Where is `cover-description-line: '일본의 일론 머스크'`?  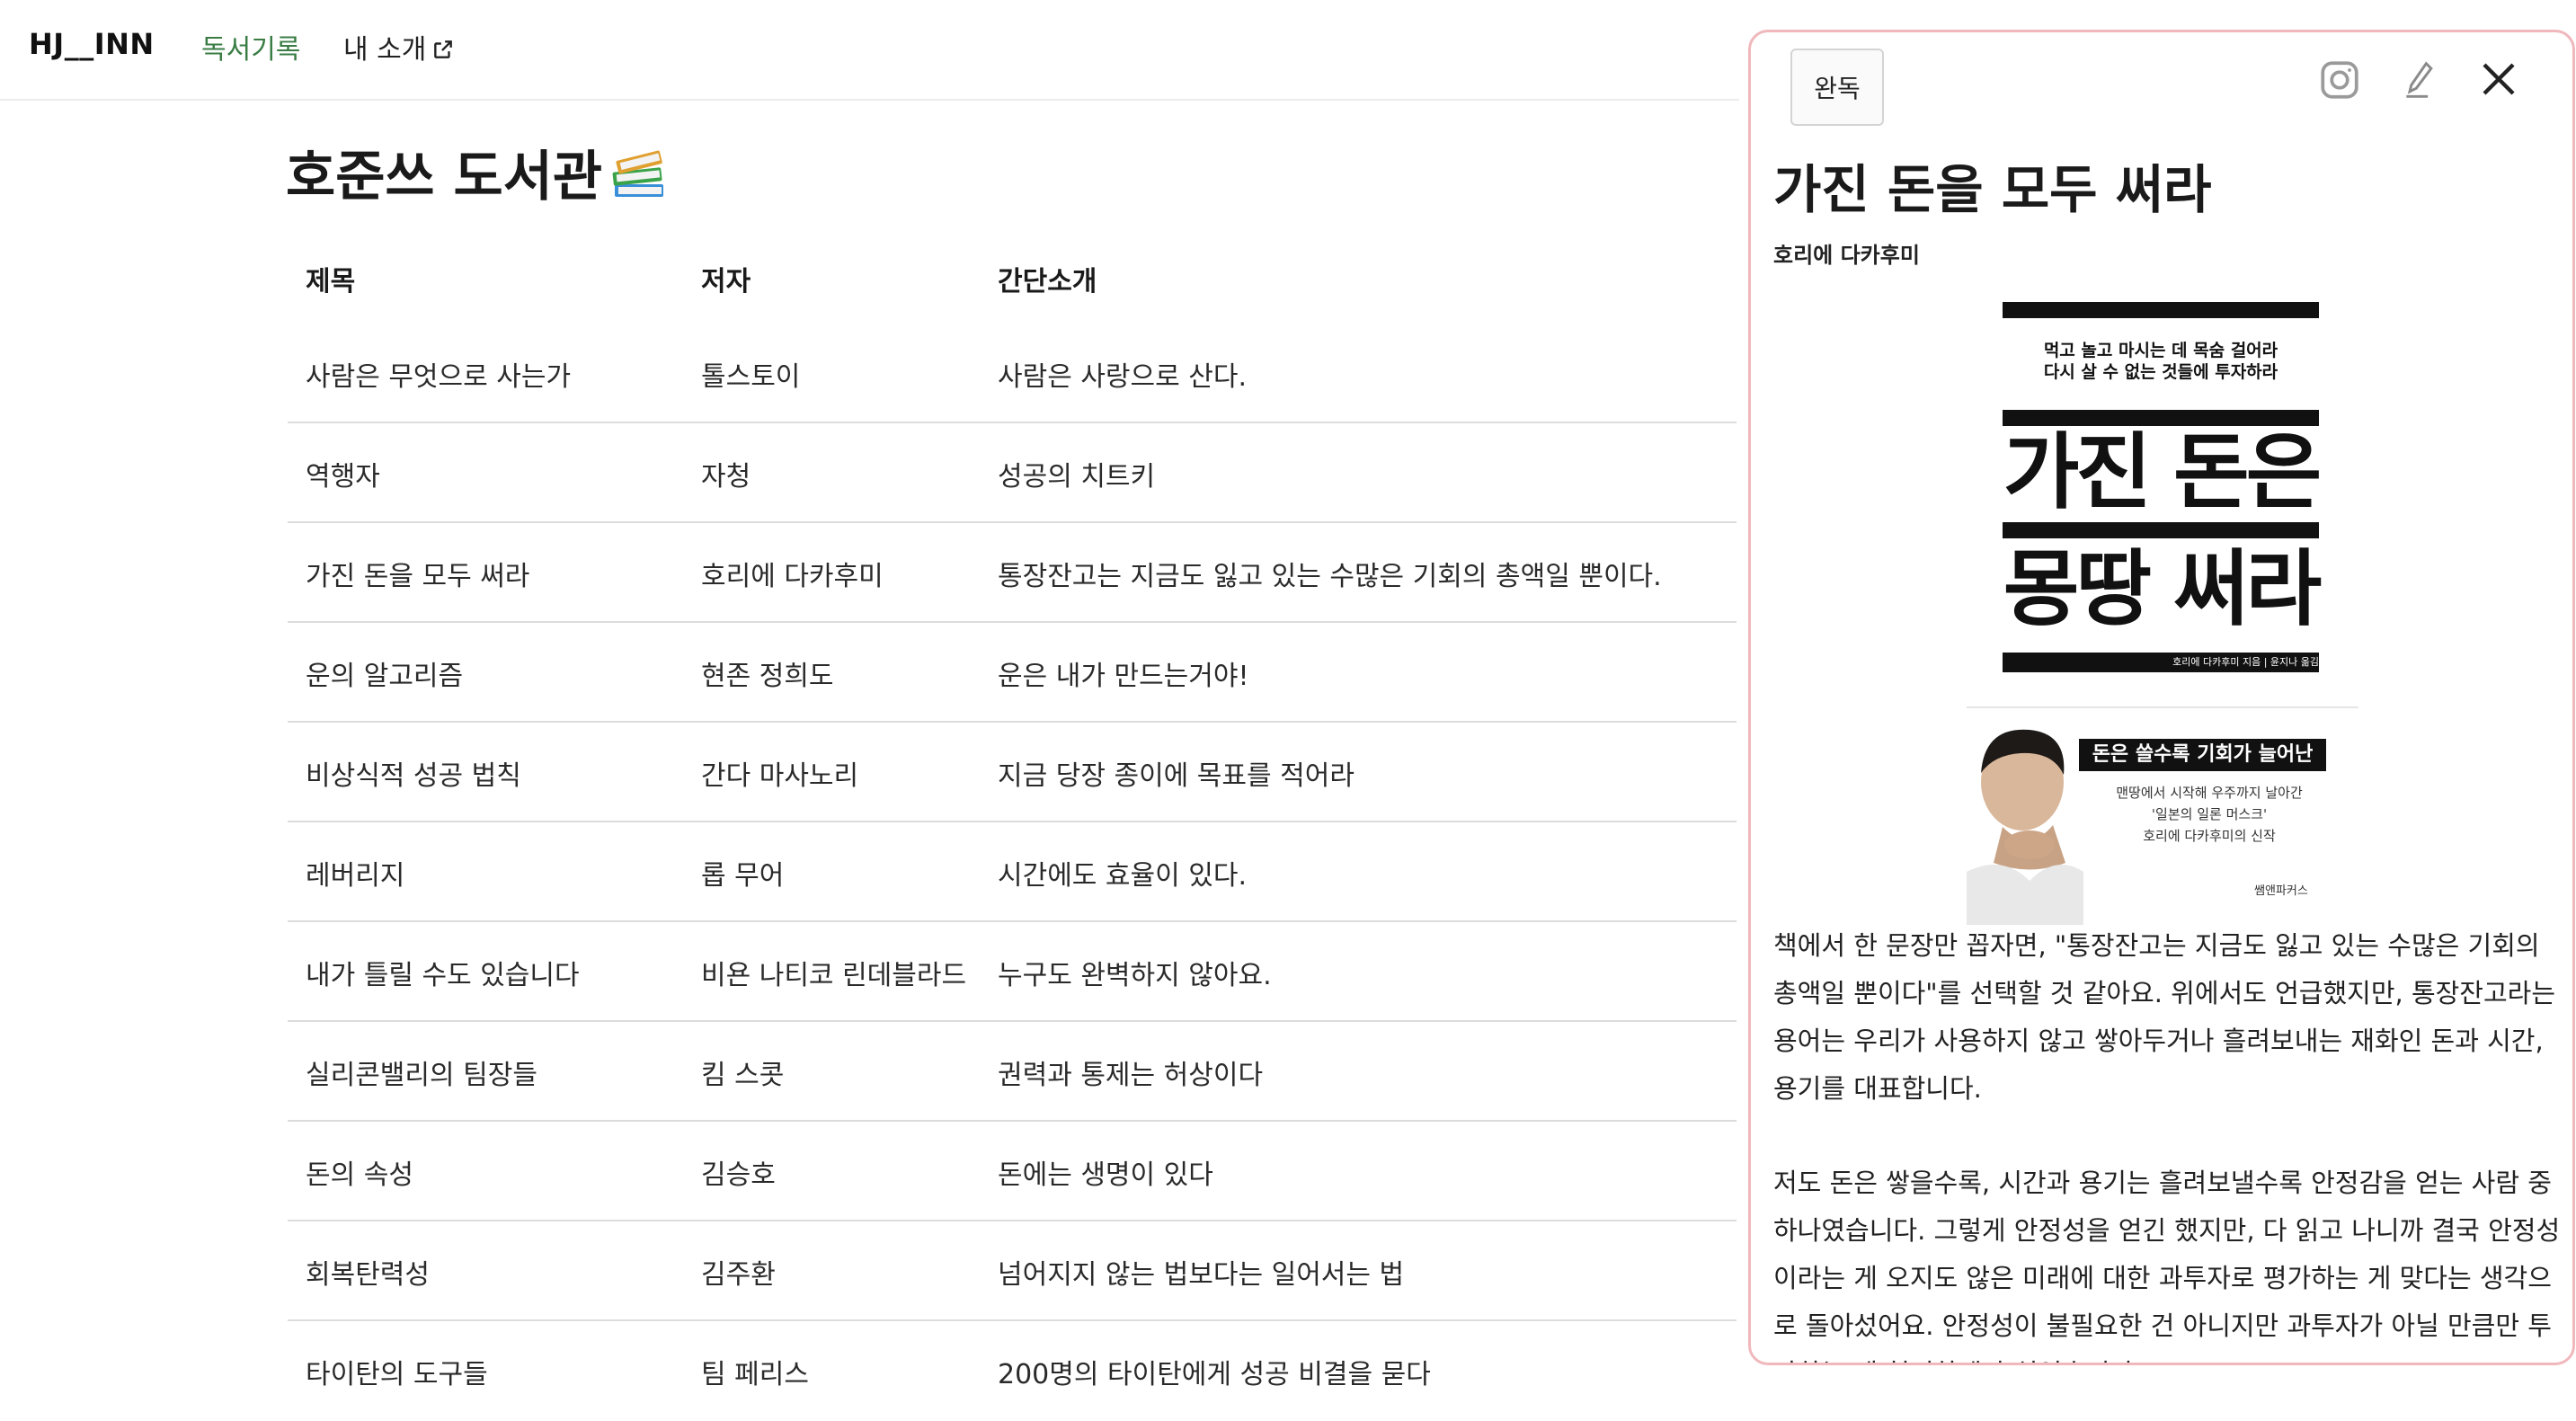 cover-description-line: '일본의 일론 머스크' is located at coordinates (2209, 814).